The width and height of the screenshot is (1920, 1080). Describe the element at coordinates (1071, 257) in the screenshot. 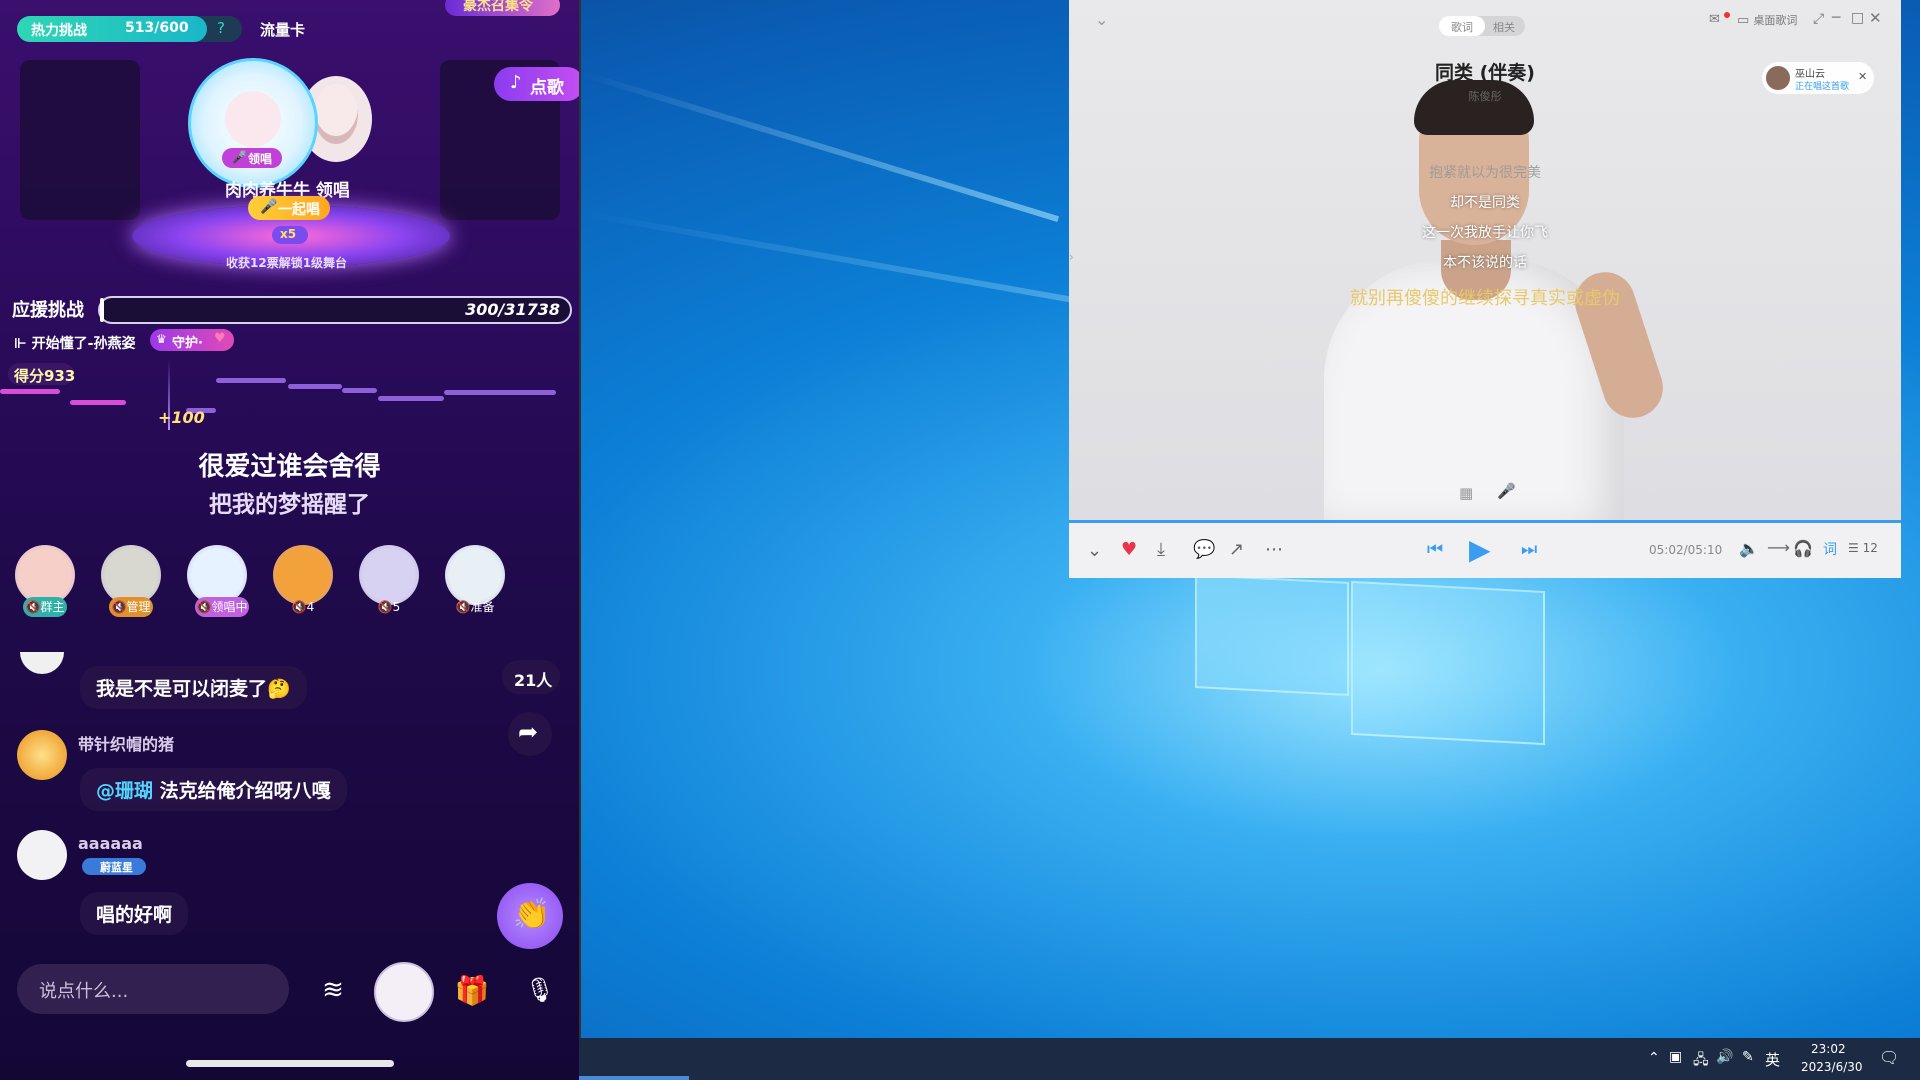

I see `side-expand-icon: ›` at that location.